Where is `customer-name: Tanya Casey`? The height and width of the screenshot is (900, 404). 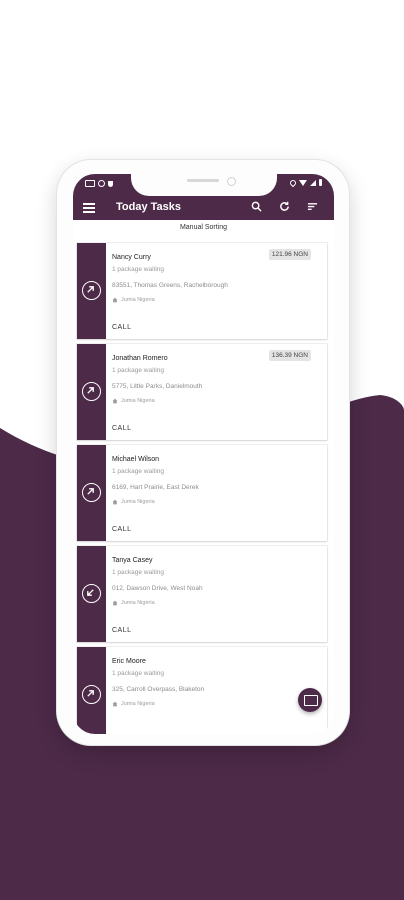 customer-name: Tanya Casey is located at coordinates (132, 560).